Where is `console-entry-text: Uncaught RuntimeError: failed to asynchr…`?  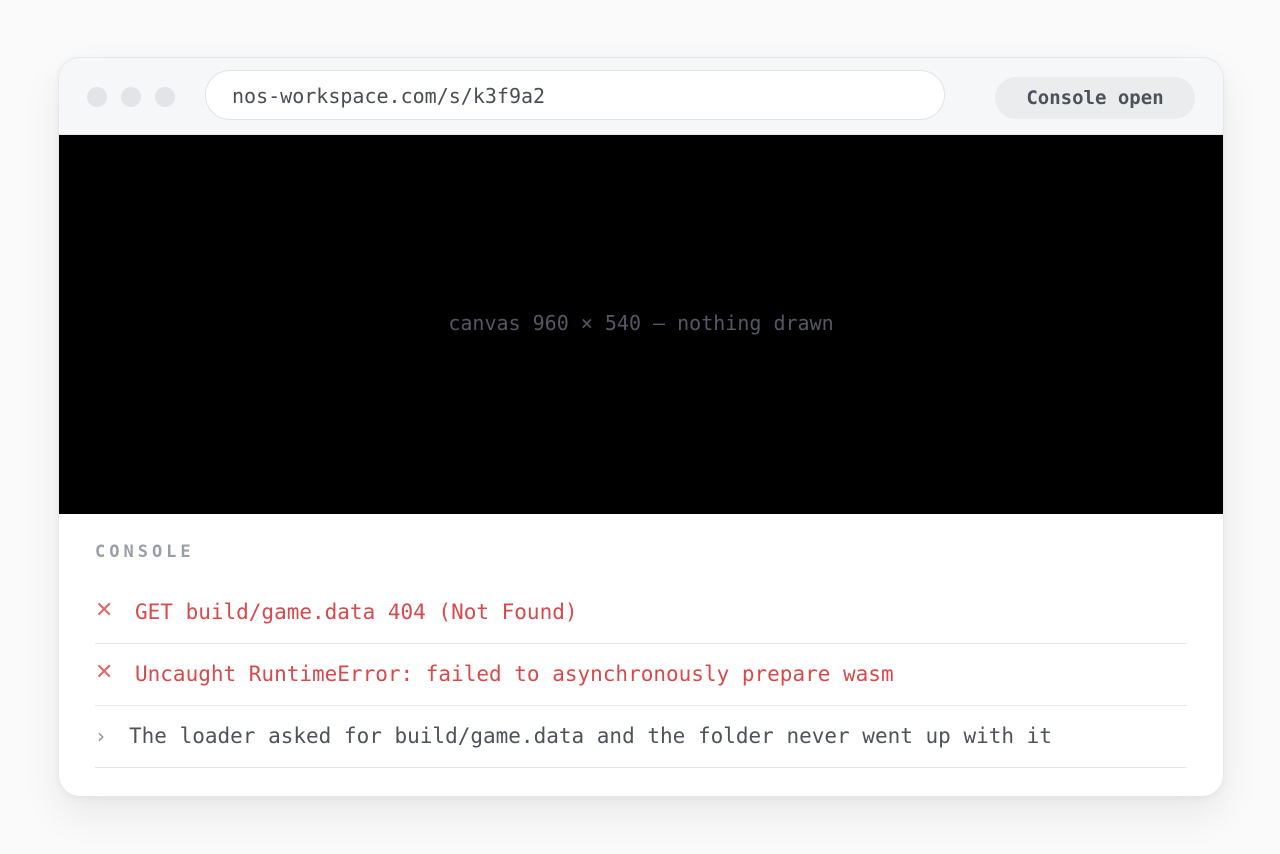
console-entry-text: Uncaught RuntimeError: failed to asynchr… is located at coordinates (514, 674).